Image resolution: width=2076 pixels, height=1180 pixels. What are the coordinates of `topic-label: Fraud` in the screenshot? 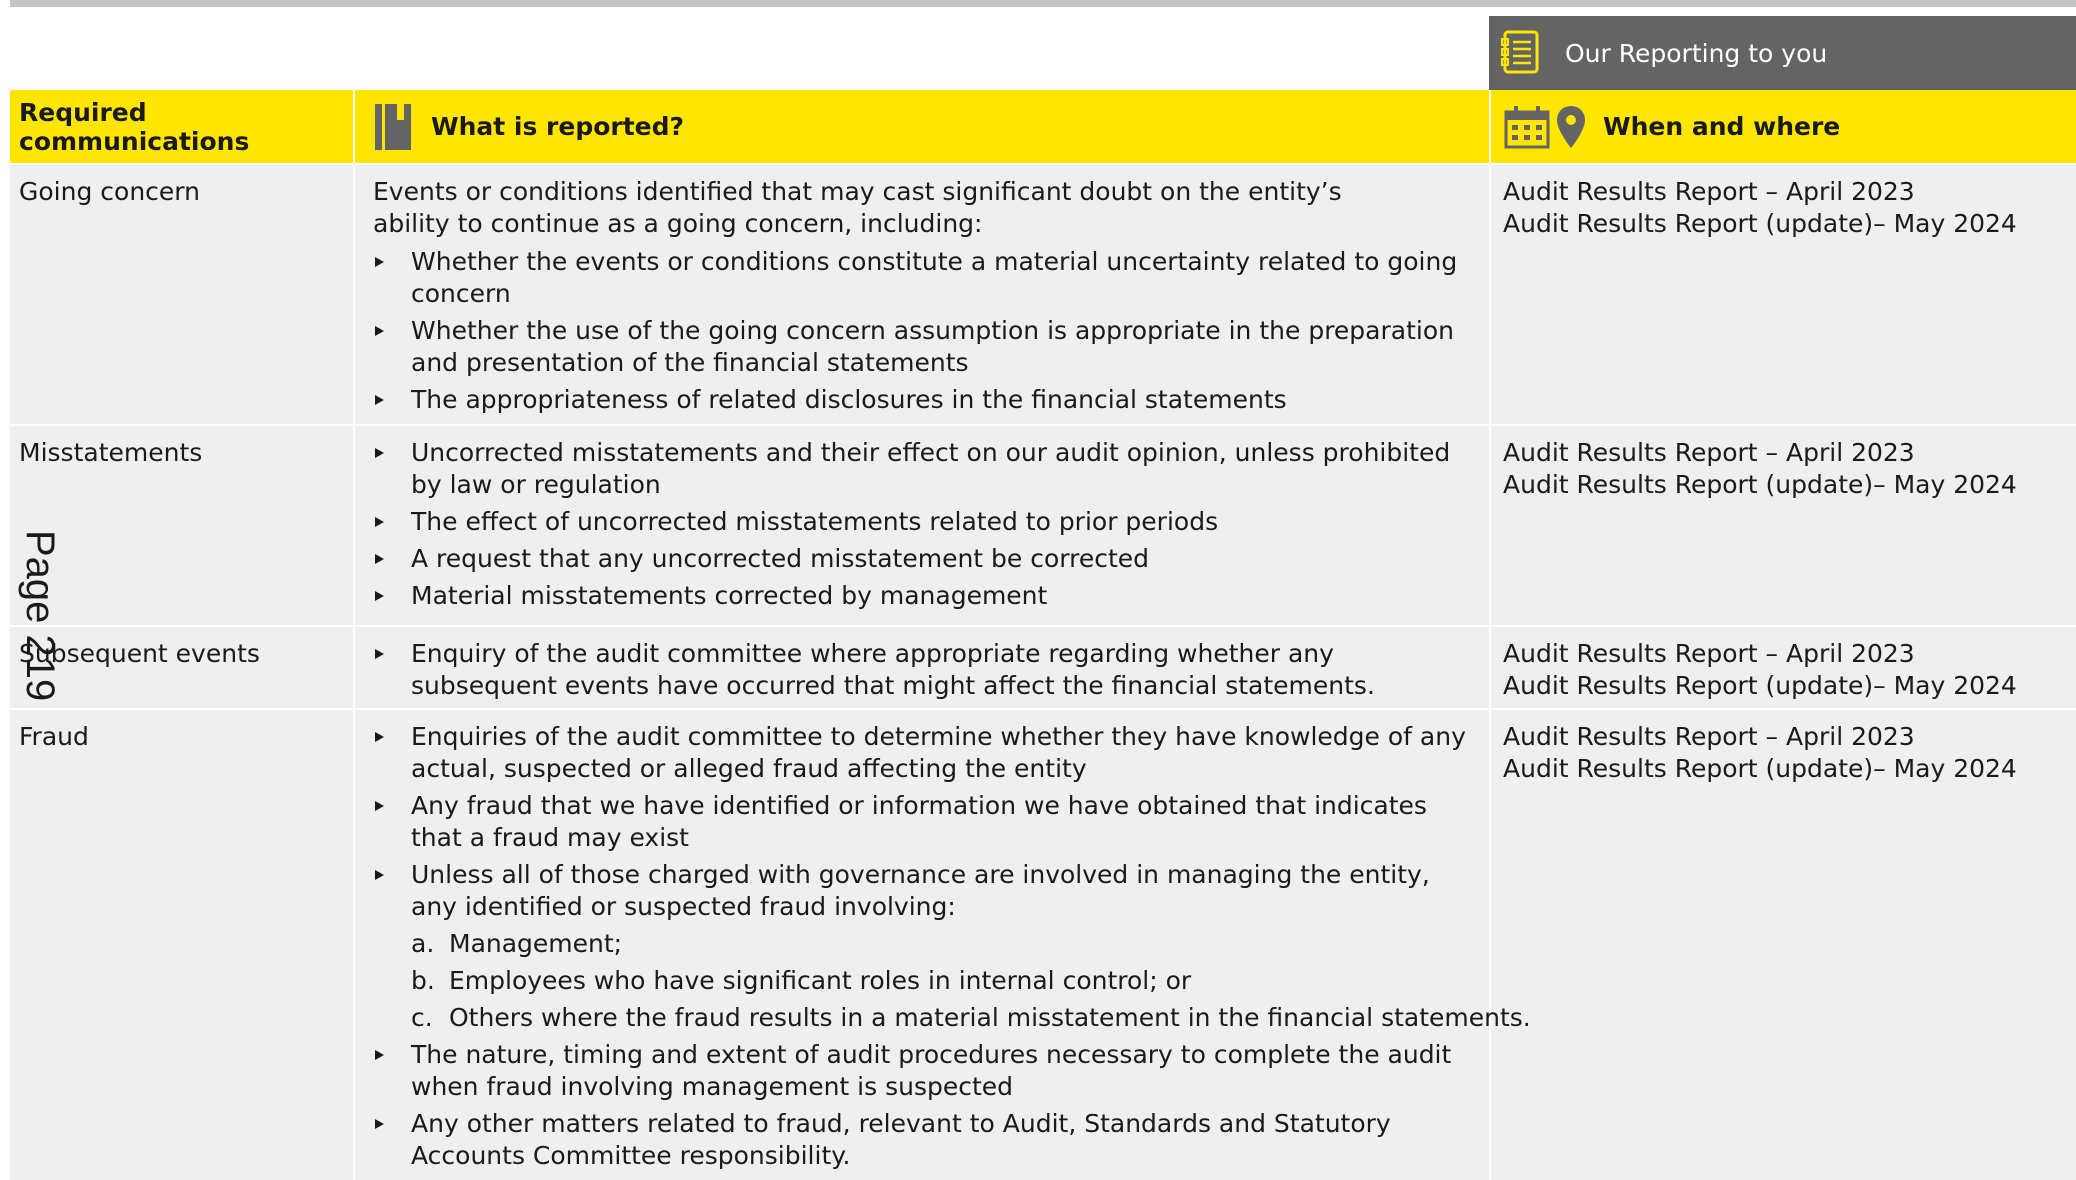 It's located at (54, 736).